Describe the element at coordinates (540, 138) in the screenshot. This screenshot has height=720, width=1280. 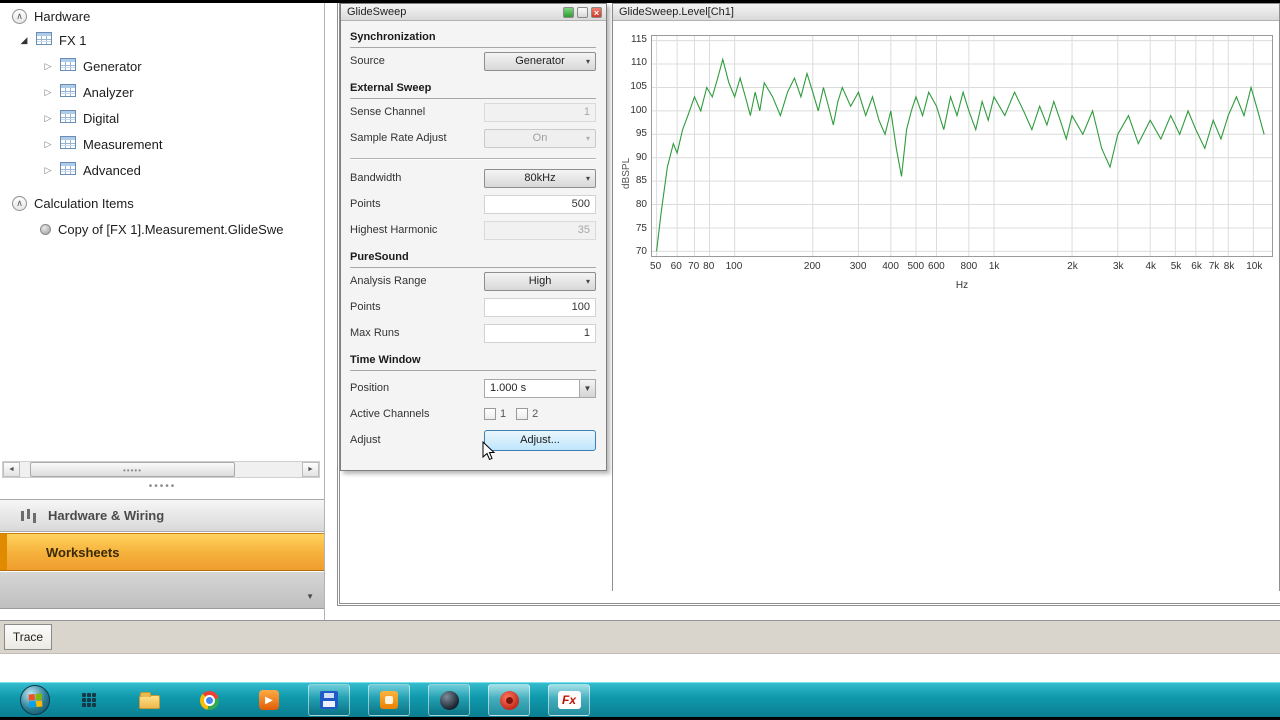
I see `sample-rate-adjust-dropdown: On ▾` at that location.